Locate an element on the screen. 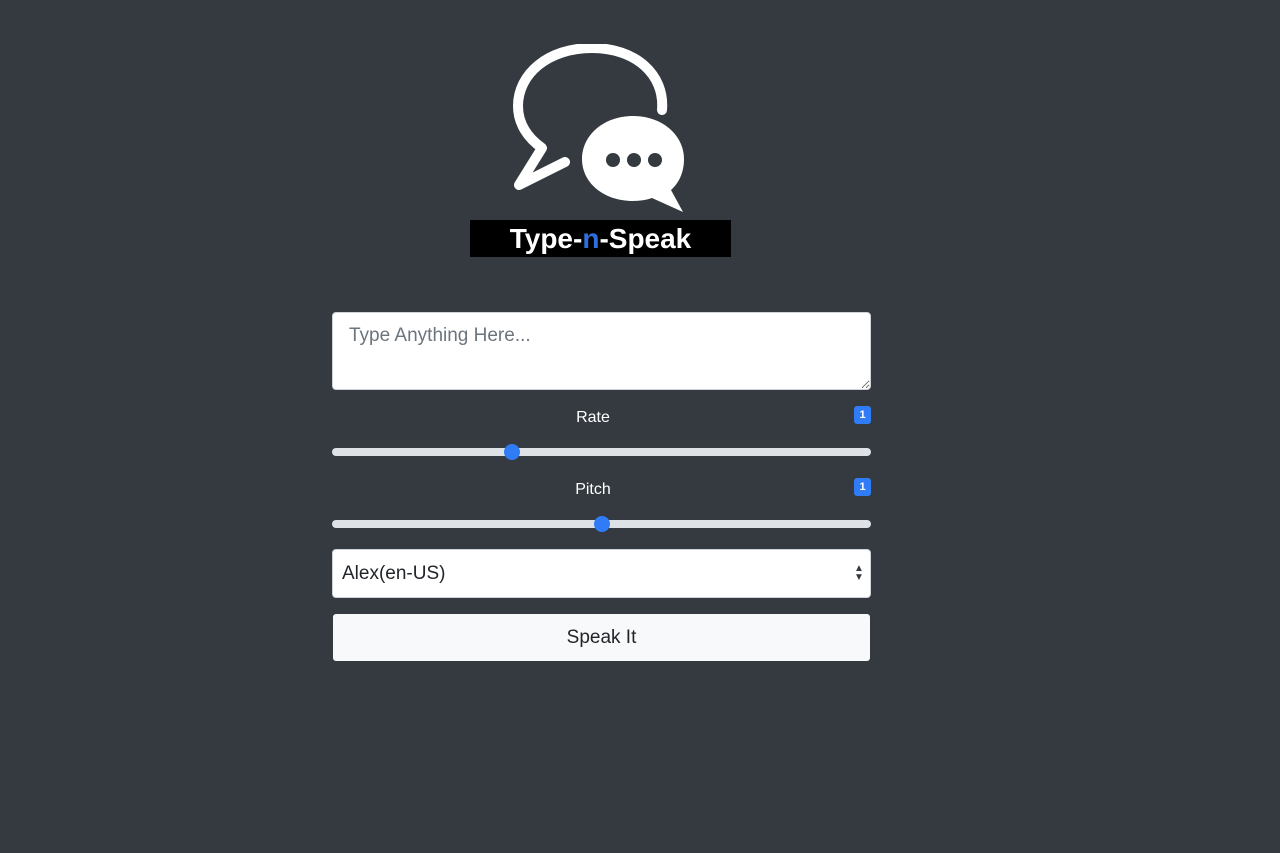  logo-text-accent: n is located at coordinates (591, 238).